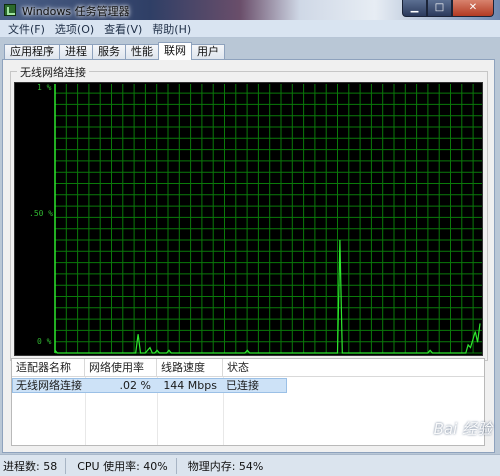  I want to click on status-process-count: 进程数: 58, so click(30, 466).